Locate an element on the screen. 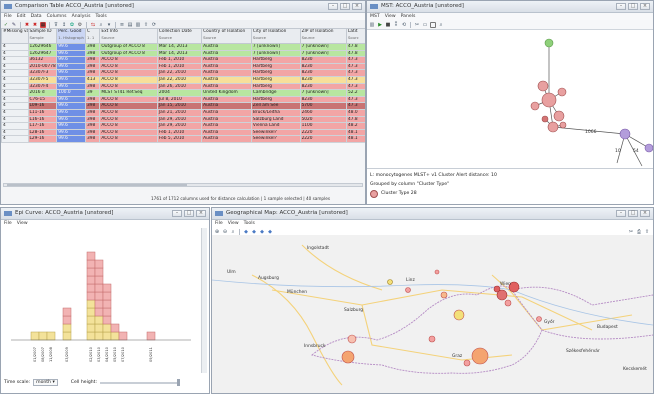  edit-icon: ✎ is located at coordinates (14, 25).